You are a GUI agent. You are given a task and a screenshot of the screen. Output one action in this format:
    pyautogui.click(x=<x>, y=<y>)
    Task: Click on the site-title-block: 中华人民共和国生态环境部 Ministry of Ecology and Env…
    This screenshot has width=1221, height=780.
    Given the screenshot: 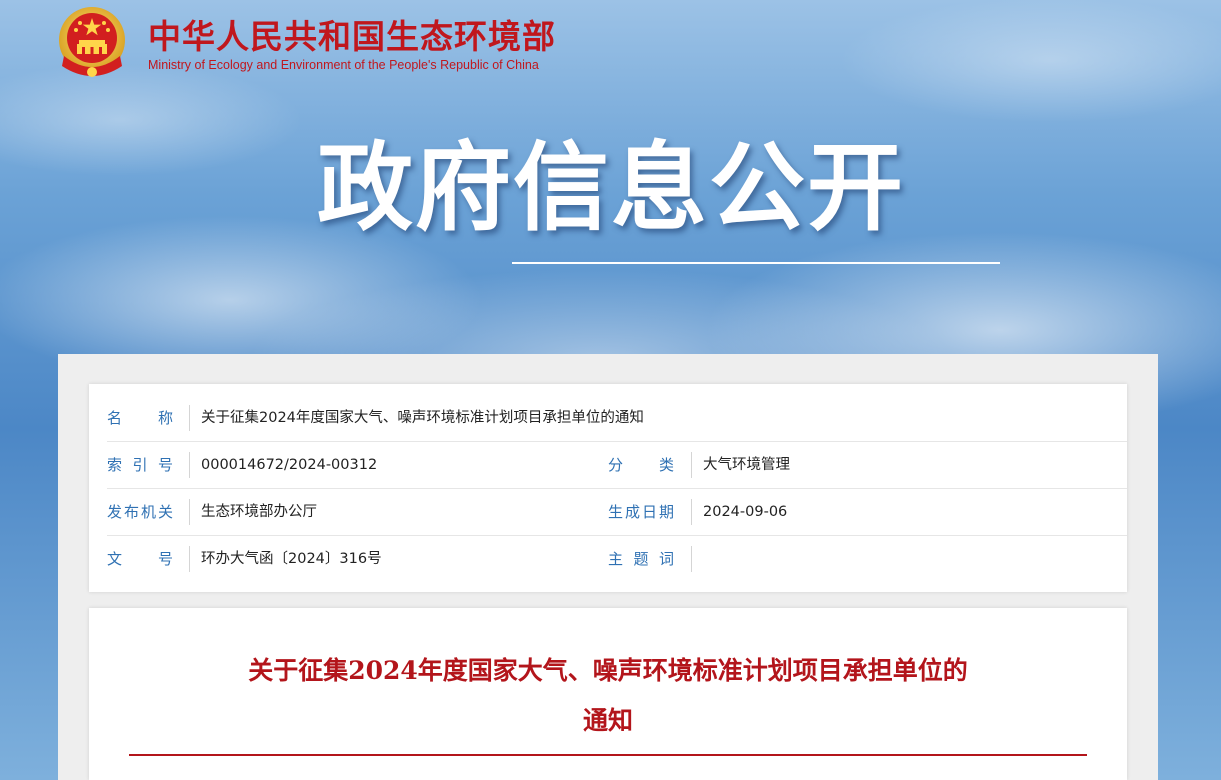 What is the action you would take?
    pyautogui.click(x=352, y=45)
    